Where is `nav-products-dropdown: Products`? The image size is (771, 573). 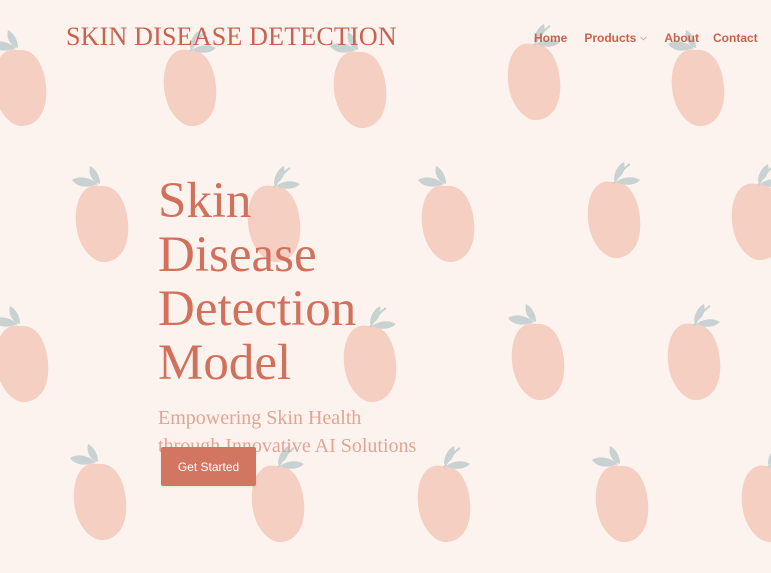
nav-products-dropdown: Products is located at coordinates (616, 38).